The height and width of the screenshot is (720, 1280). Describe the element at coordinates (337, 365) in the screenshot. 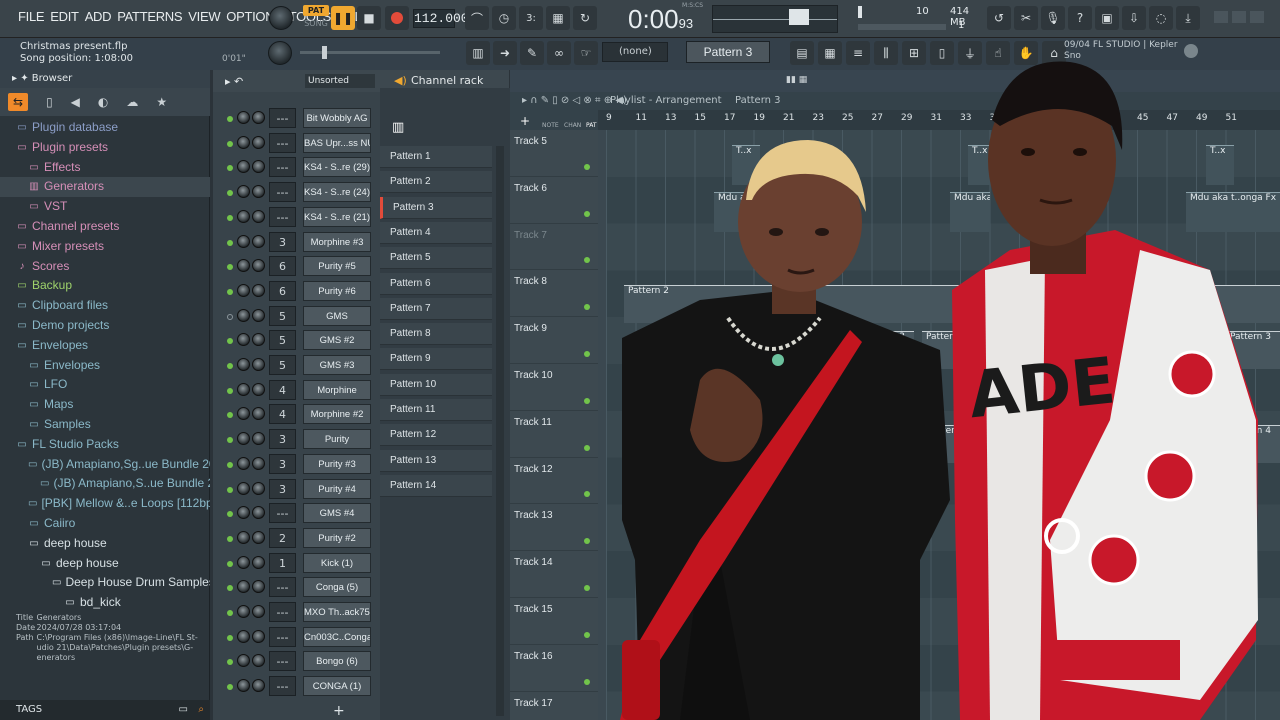

I see `channel-name-button: GMS #3` at that location.